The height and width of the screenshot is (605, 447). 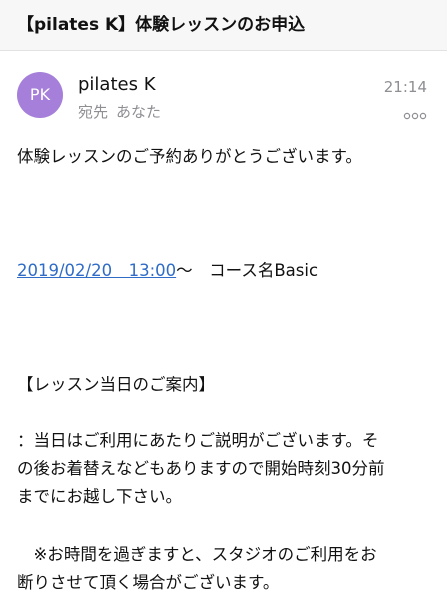 I want to click on ellipsis-icon-graphic, so click(x=415, y=116).